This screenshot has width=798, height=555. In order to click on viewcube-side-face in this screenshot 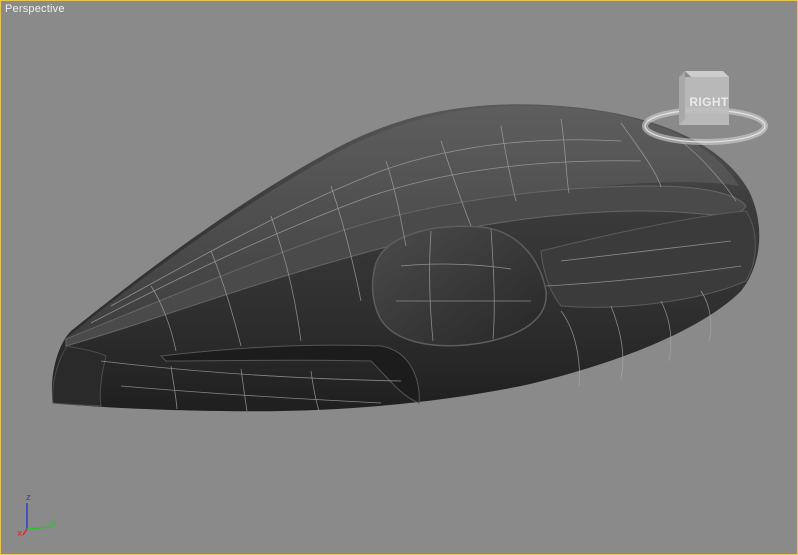, I will do `click(682, 98)`.